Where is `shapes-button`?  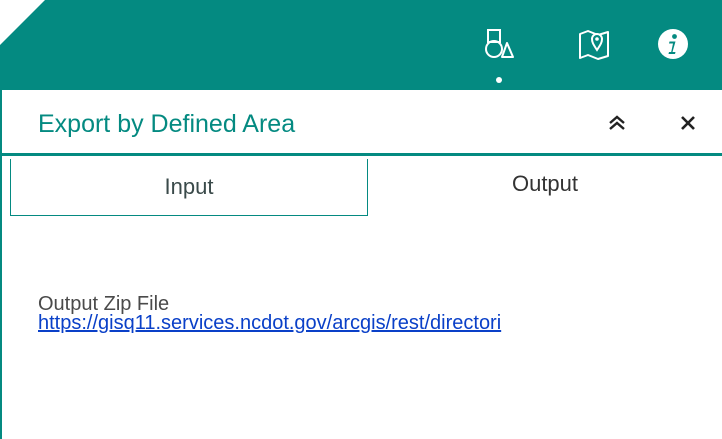
shapes-button is located at coordinates (499, 44).